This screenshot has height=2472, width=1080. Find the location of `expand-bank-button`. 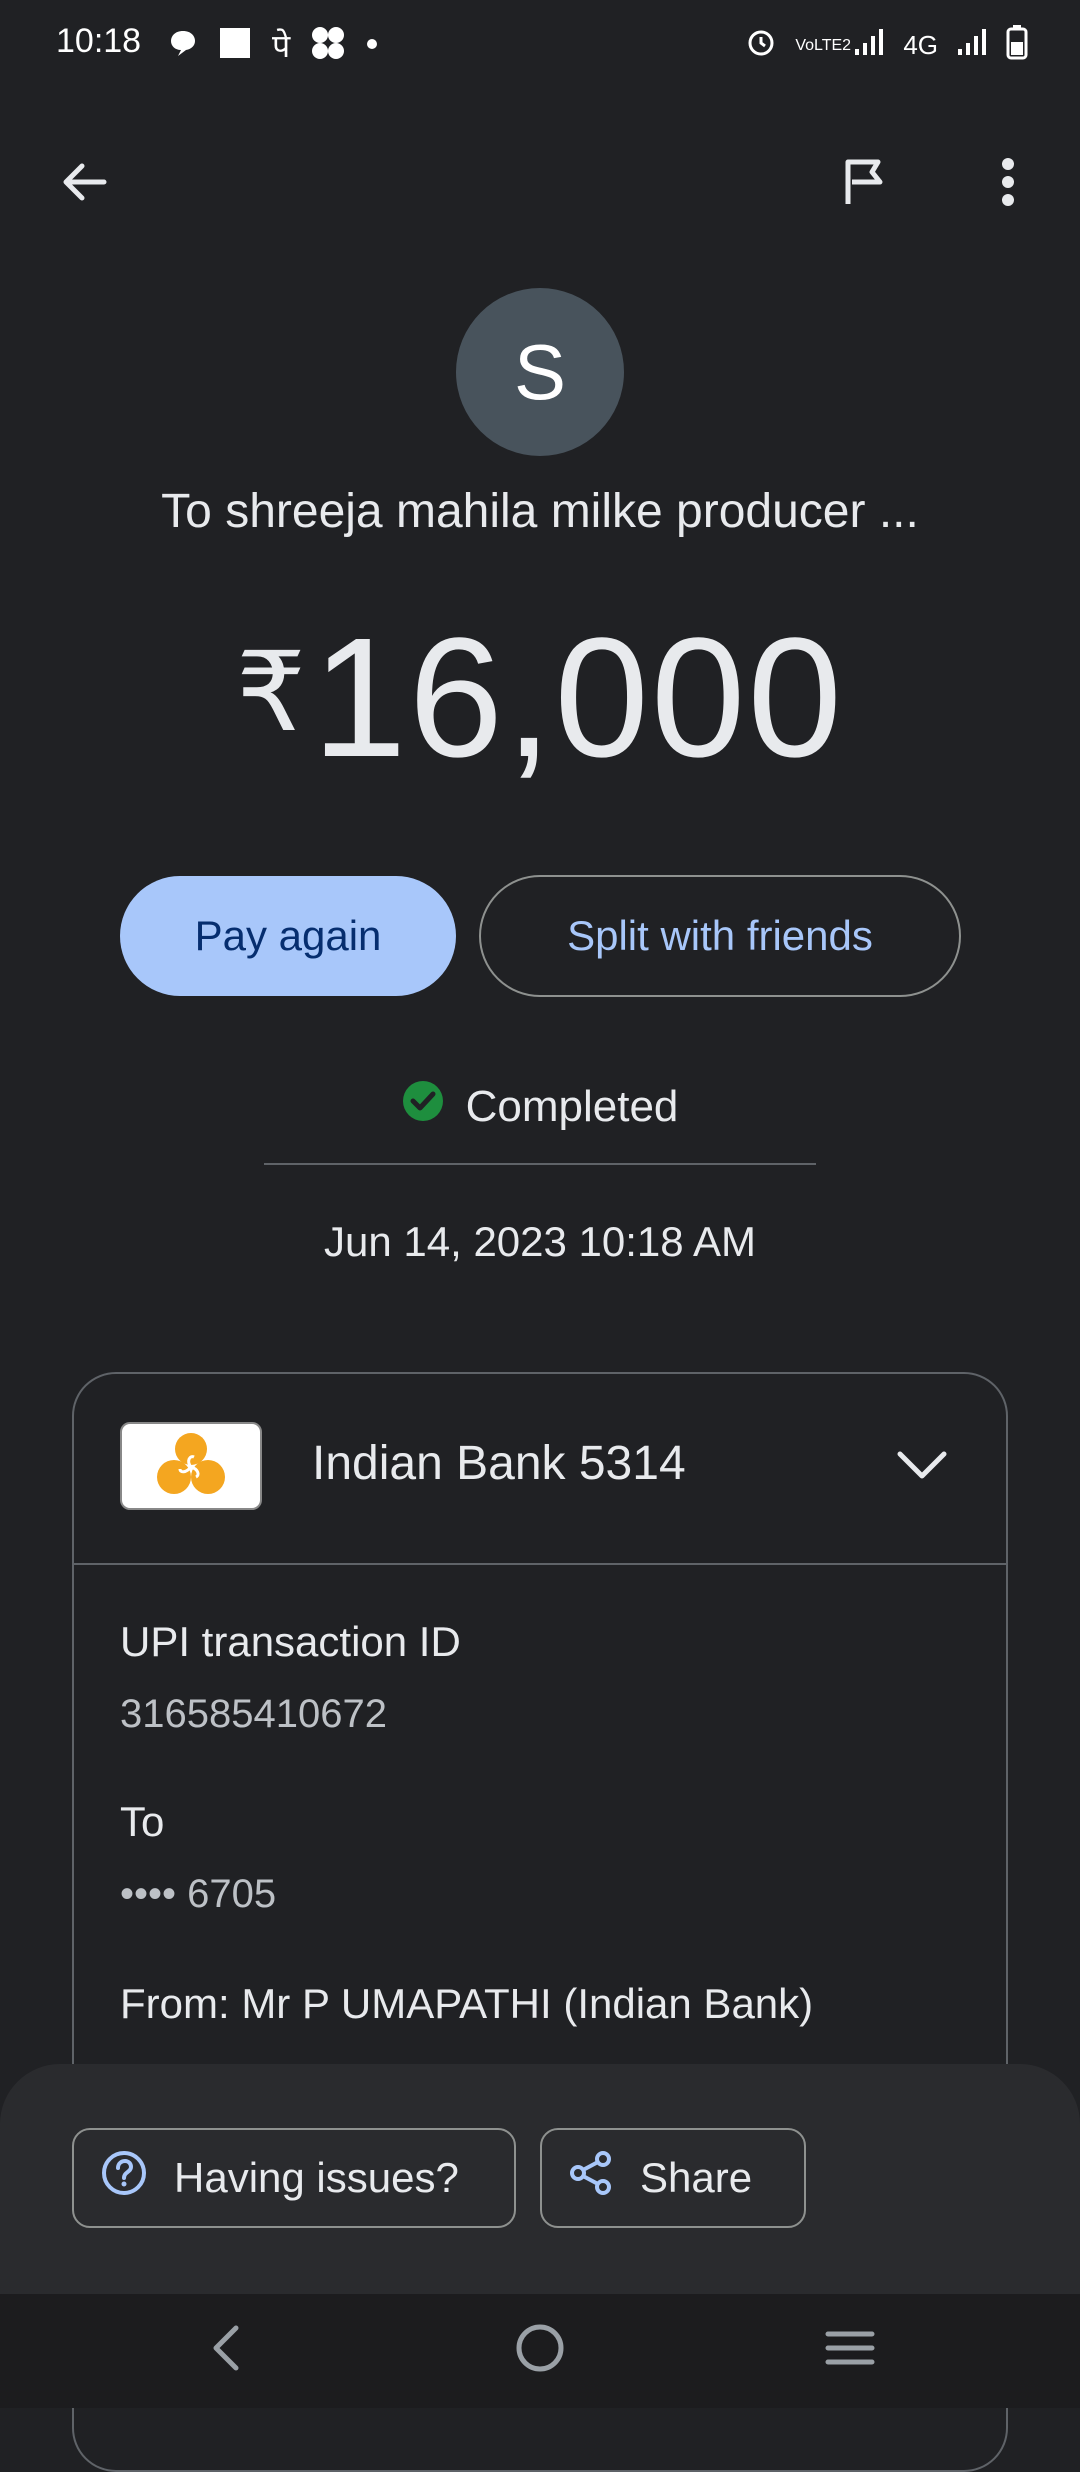

expand-bank-button is located at coordinates (922, 1466).